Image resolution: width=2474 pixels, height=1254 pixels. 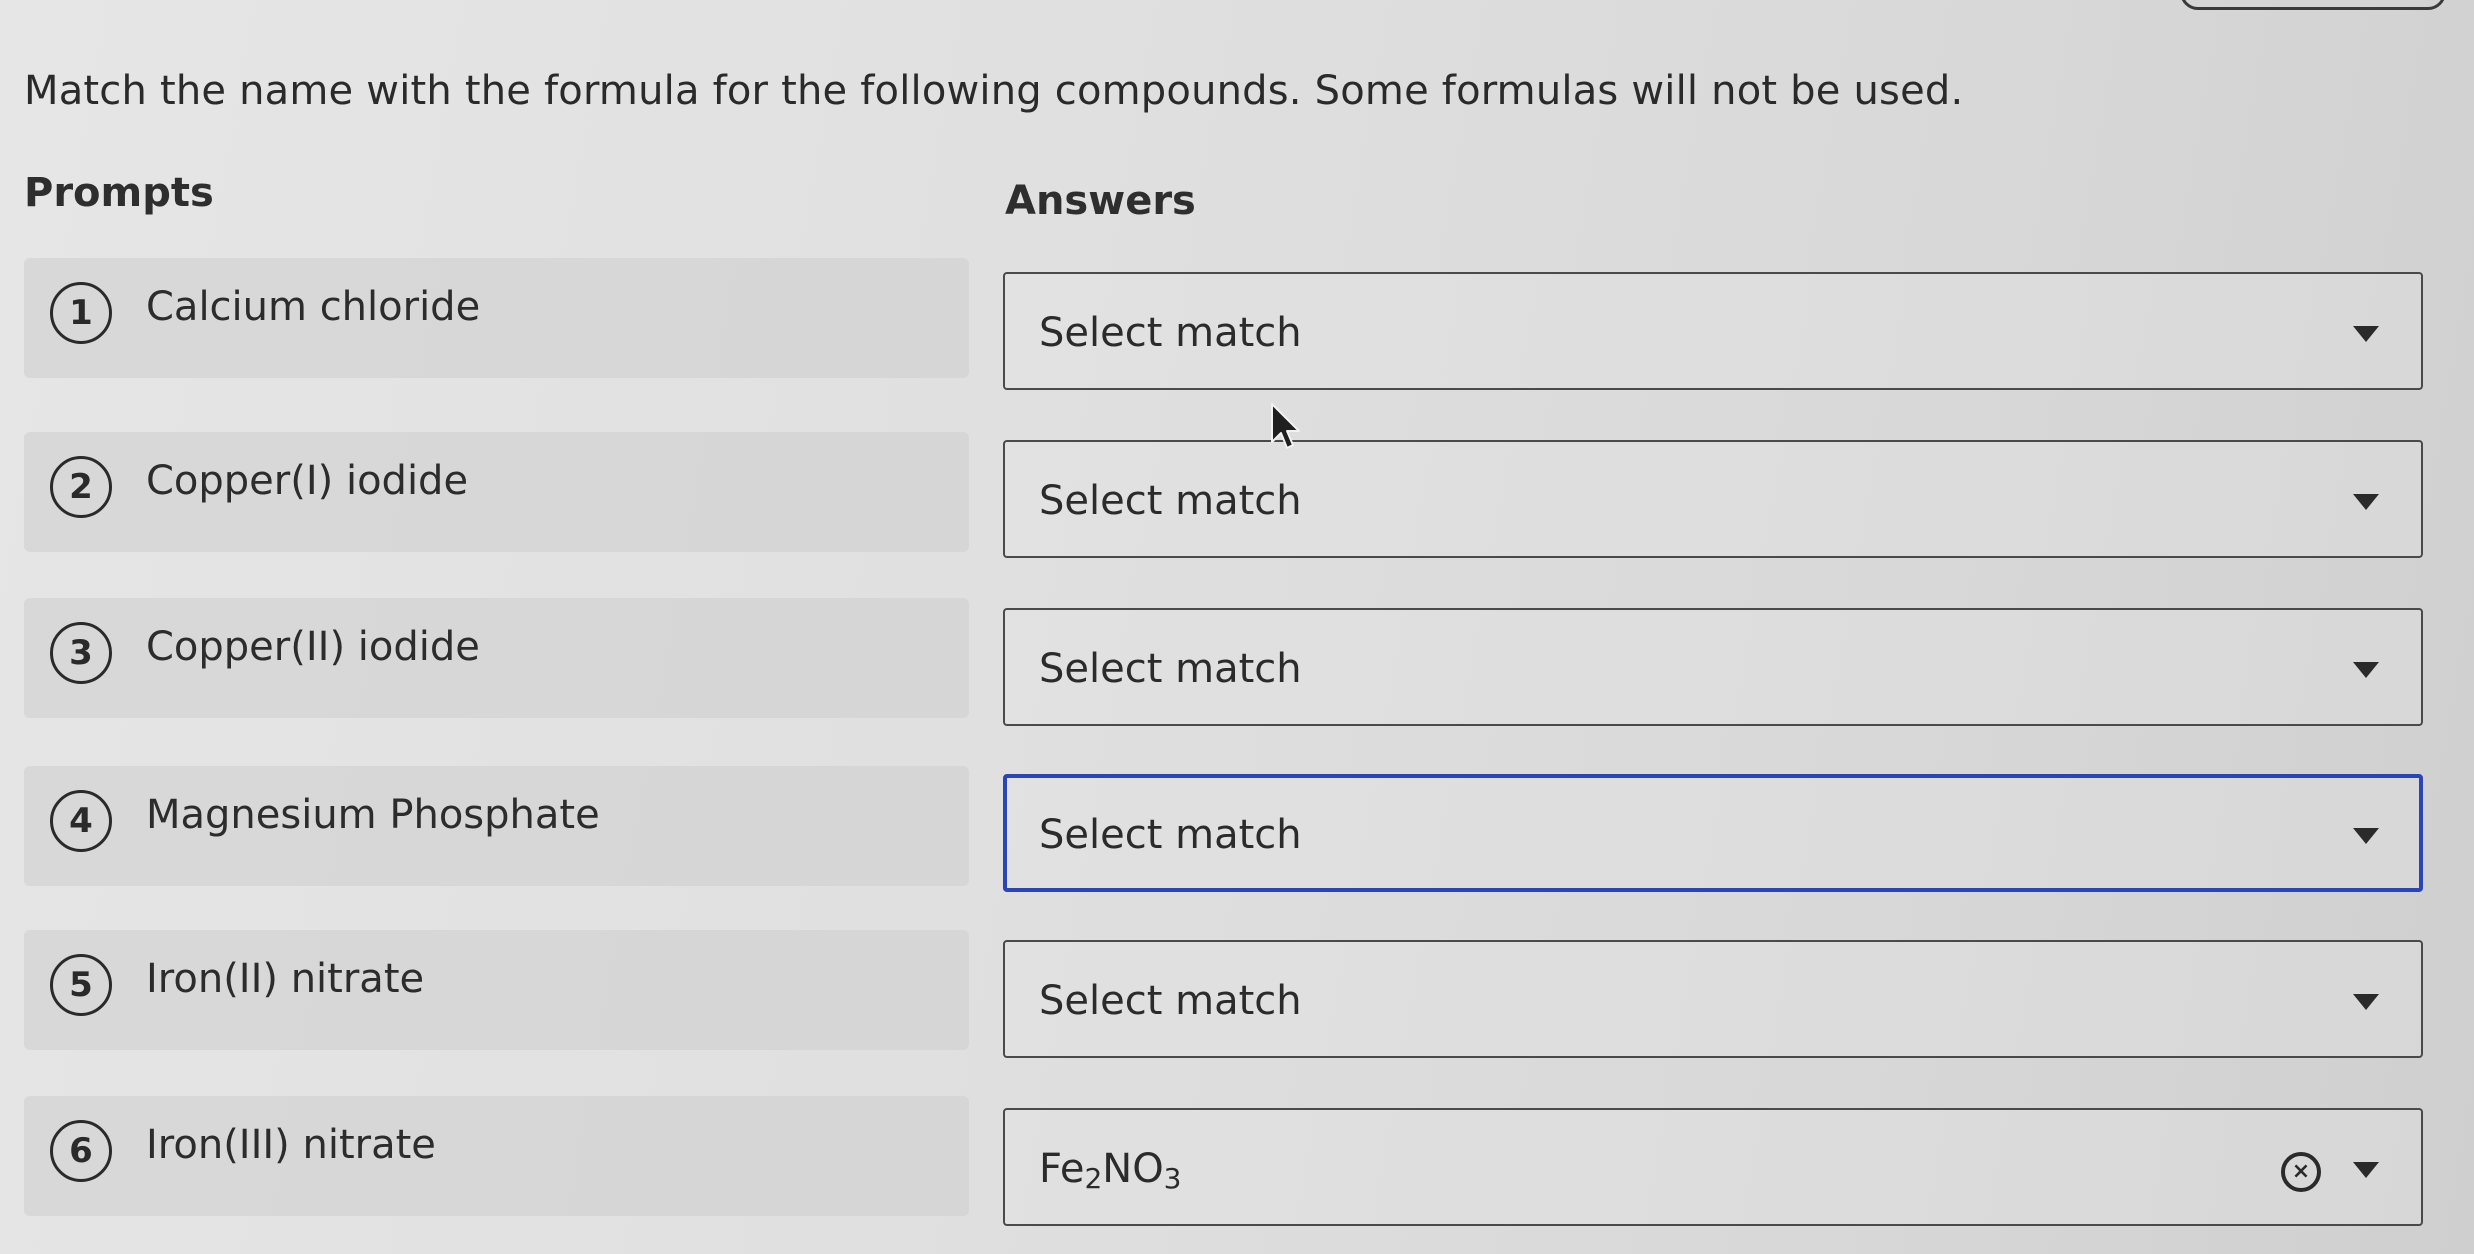 What do you see at coordinates (1713, 667) in the screenshot?
I see `answer-select-3: Select match` at bounding box center [1713, 667].